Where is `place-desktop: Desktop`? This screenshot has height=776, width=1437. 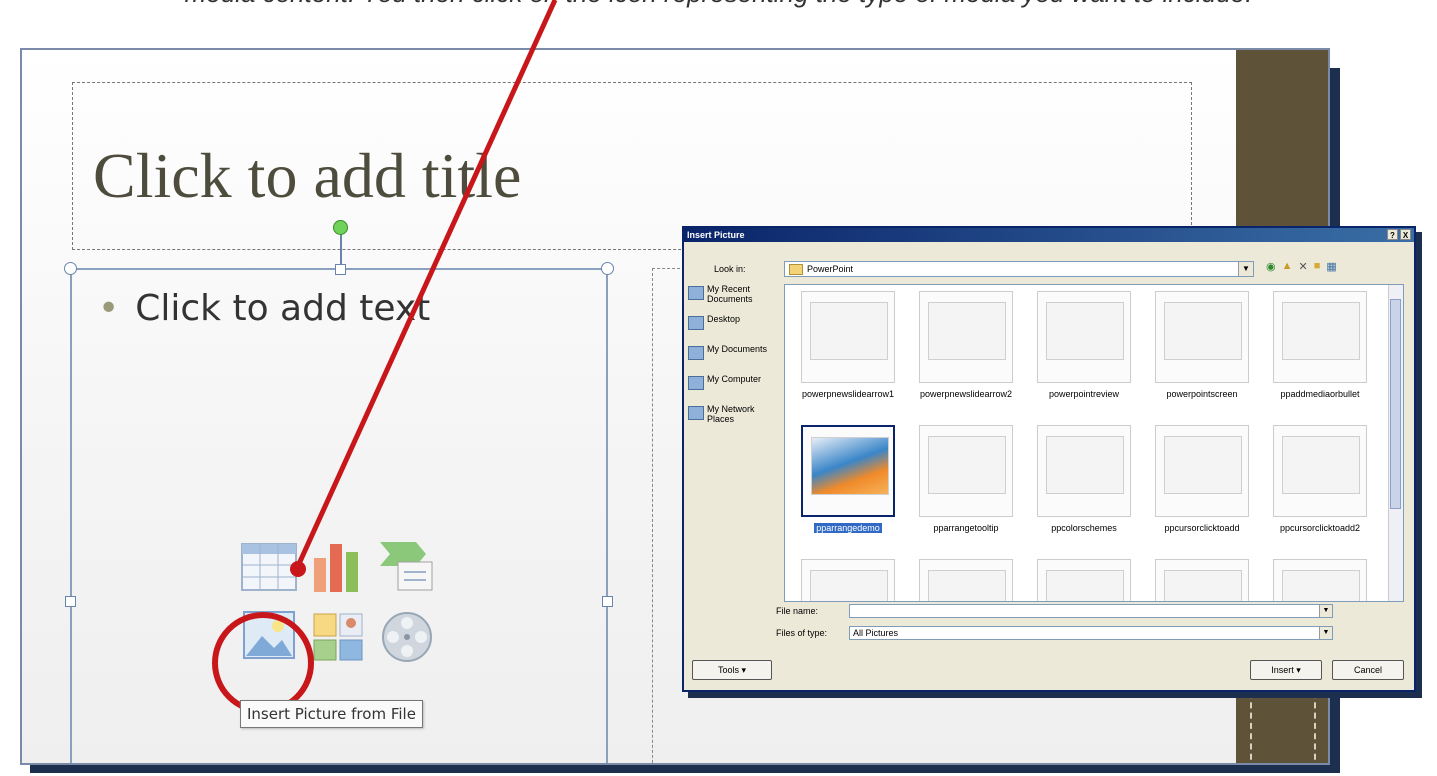 place-desktop: Desktop is located at coordinates (732, 328).